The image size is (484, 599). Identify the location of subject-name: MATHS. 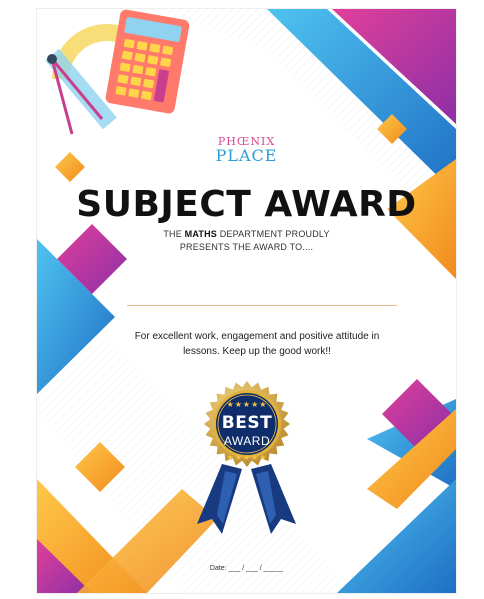
(200, 234).